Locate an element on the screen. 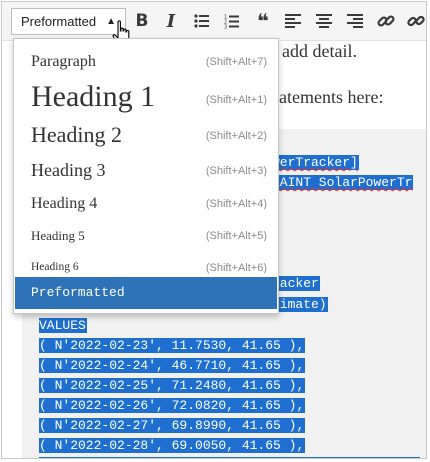  menu-item-heading-4: Heading 4 (Shift+Alt+4) is located at coordinates (146, 205).